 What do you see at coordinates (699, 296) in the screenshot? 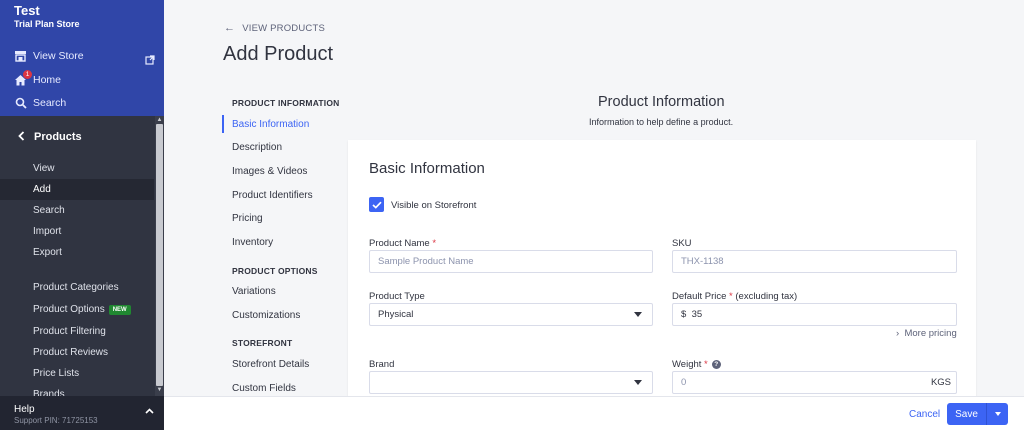
I see `default-price-label-text: Default Price` at bounding box center [699, 296].